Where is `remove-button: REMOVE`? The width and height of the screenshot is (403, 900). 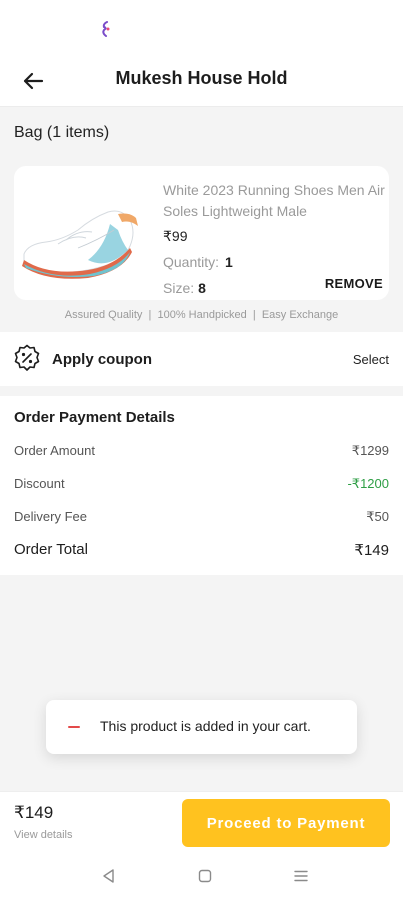
remove-button: REMOVE is located at coordinates (354, 283).